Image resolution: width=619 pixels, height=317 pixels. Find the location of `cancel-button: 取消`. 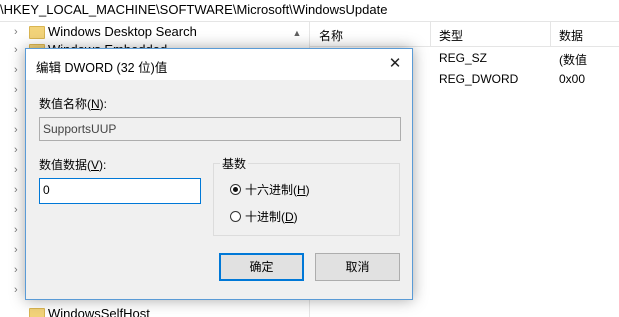

cancel-button: 取消 is located at coordinates (357, 267).